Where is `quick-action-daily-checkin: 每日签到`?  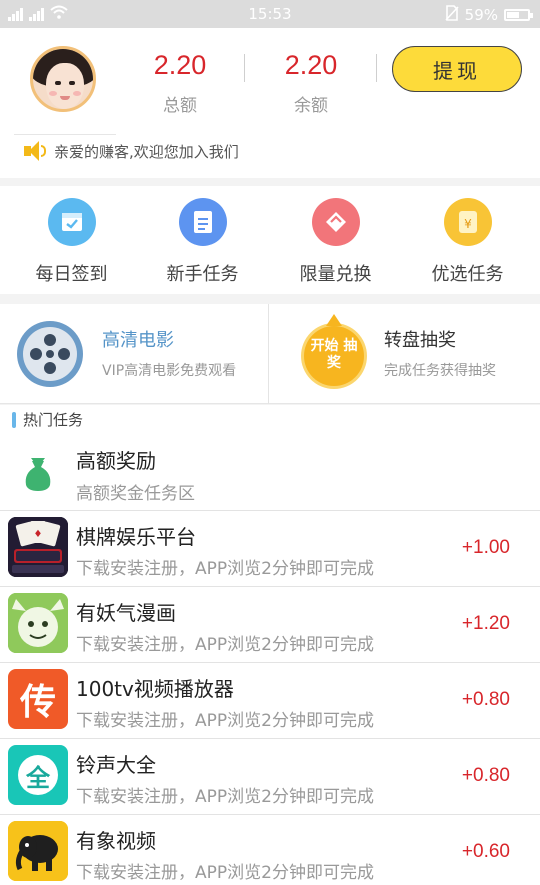 quick-action-daily-checkin: 每日签到 is located at coordinates (71, 242).